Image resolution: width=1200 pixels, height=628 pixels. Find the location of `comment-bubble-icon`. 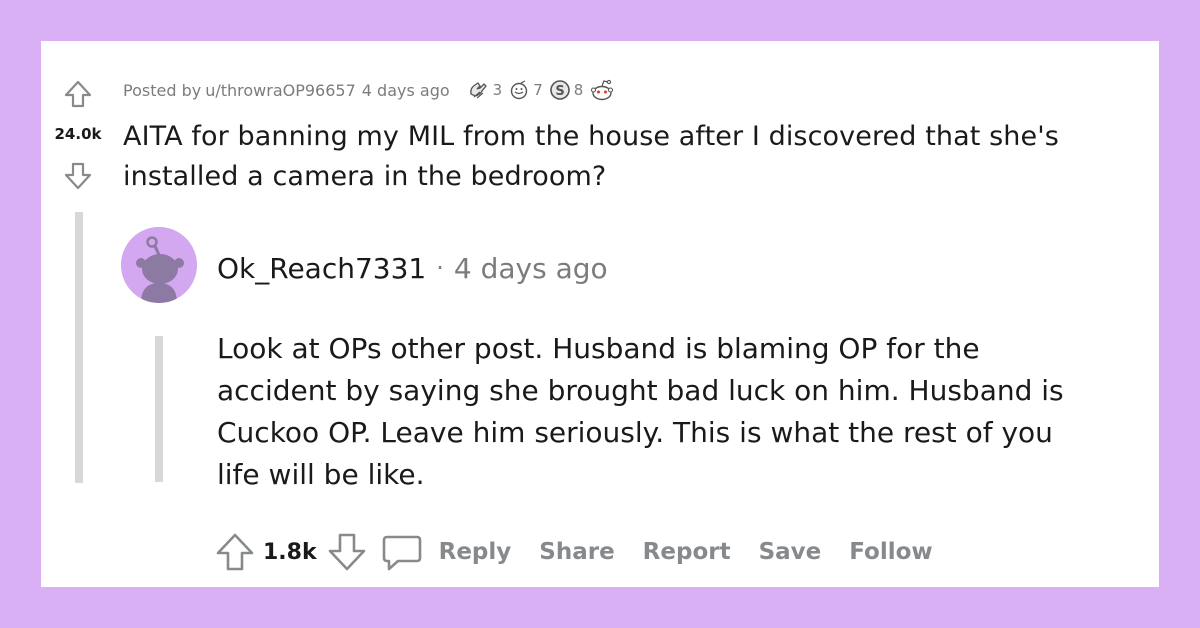

comment-bubble-icon is located at coordinates (401, 553).